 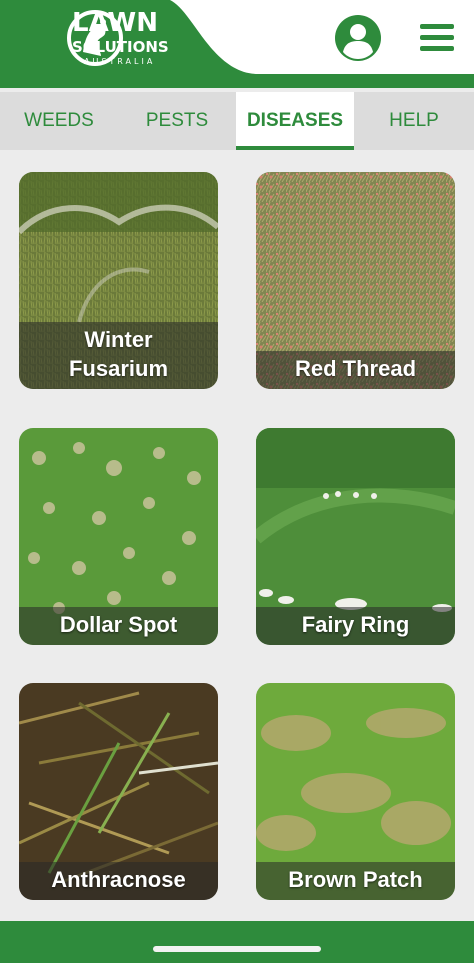 I want to click on user-circle-icon, so click(x=358, y=38).